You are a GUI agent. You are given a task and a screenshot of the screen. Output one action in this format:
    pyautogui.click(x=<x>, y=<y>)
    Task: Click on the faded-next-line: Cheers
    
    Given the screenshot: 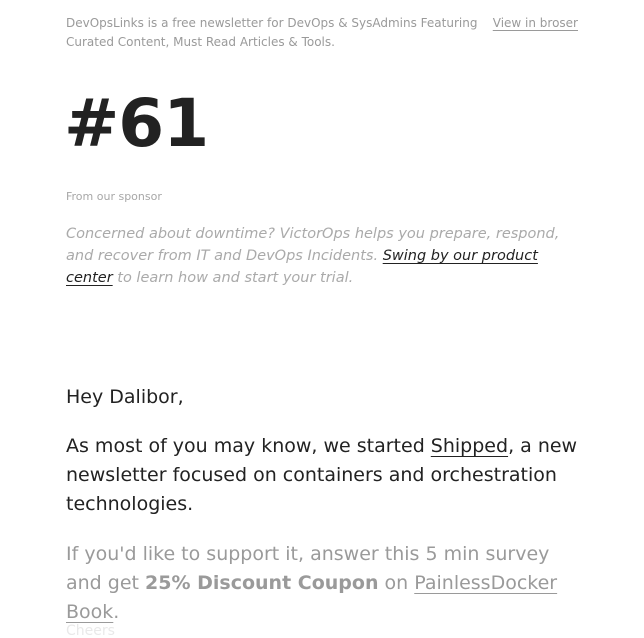 What is the action you would take?
    pyautogui.click(x=90, y=630)
    